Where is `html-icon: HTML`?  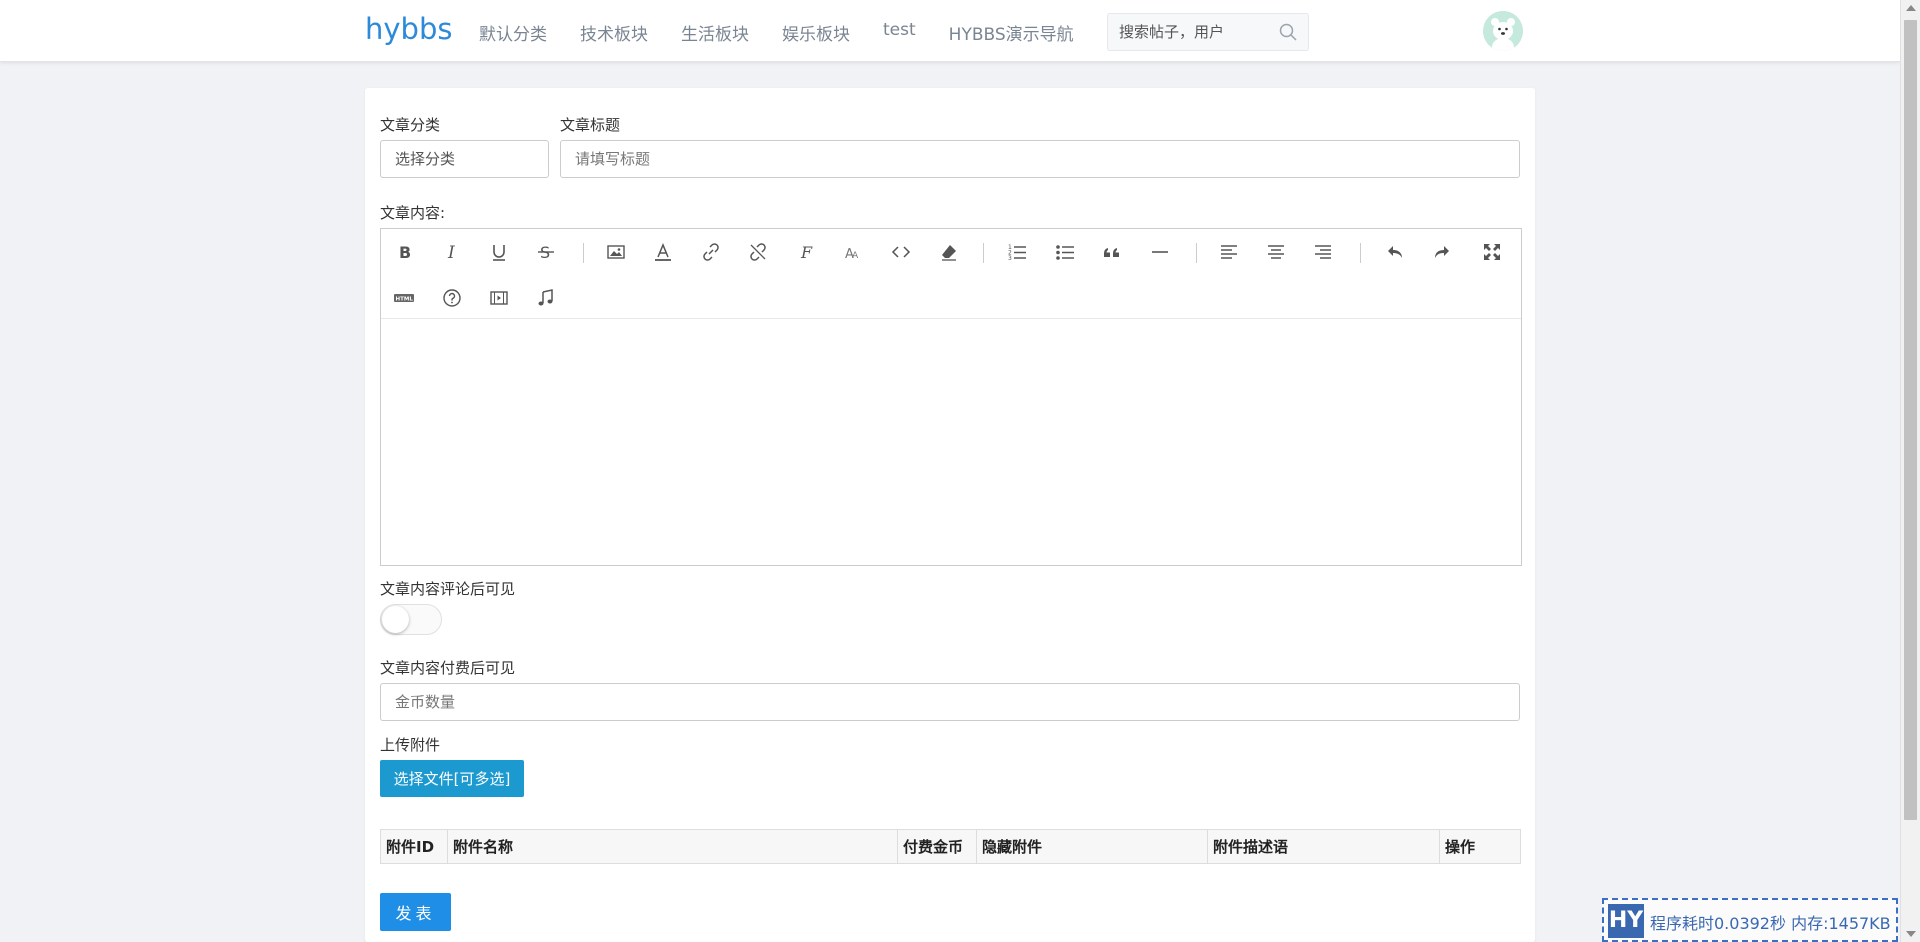
html-icon: HTML is located at coordinates (404, 298).